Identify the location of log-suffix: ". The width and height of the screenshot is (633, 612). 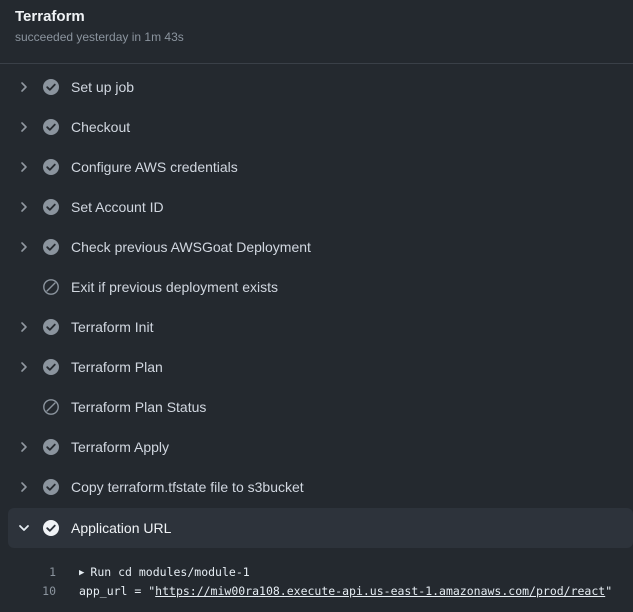
(609, 590).